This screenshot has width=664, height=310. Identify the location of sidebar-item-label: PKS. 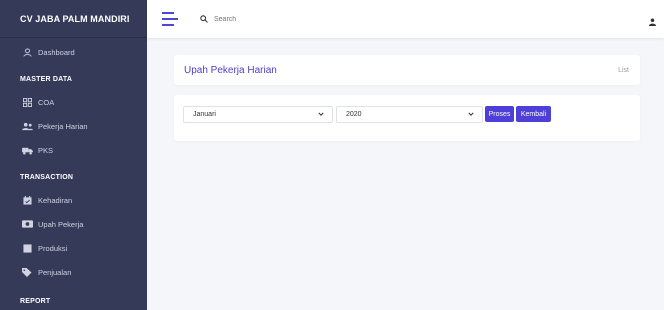
(46, 150).